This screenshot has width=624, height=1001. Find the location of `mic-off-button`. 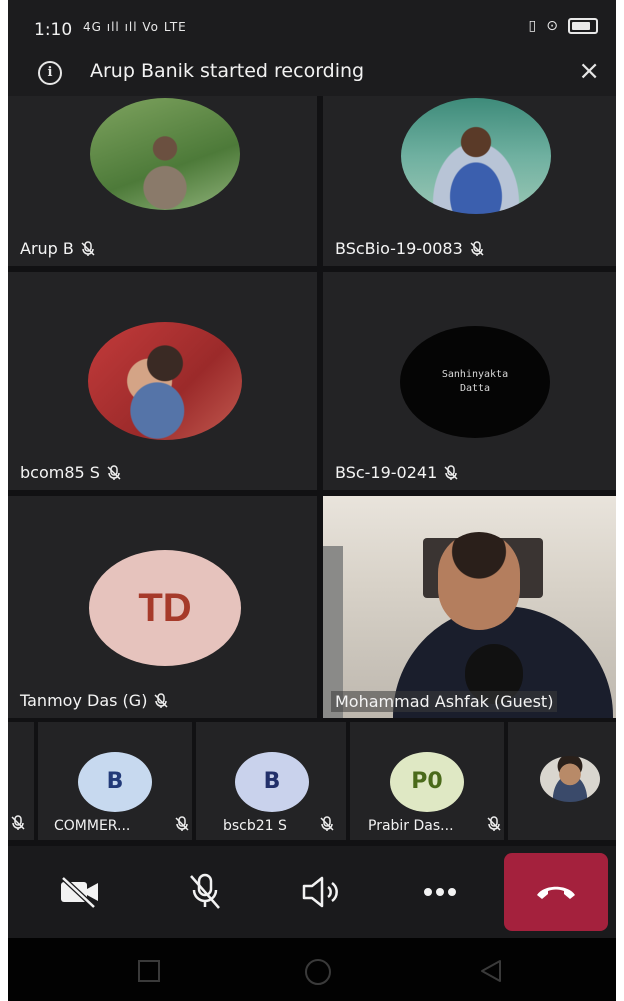

mic-off-button is located at coordinates (205, 892).